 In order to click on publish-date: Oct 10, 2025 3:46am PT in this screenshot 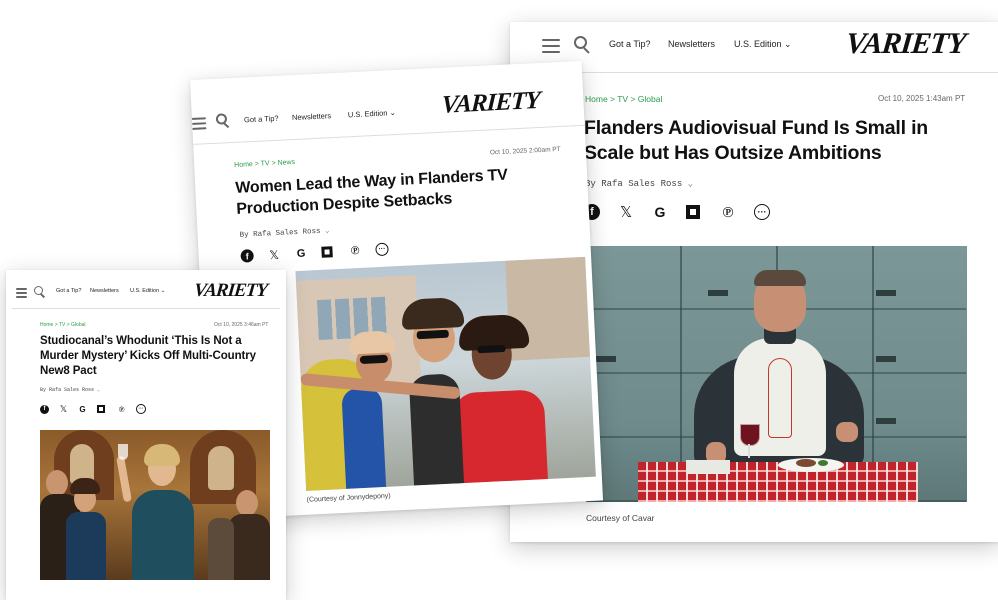, I will do `click(241, 325)`.